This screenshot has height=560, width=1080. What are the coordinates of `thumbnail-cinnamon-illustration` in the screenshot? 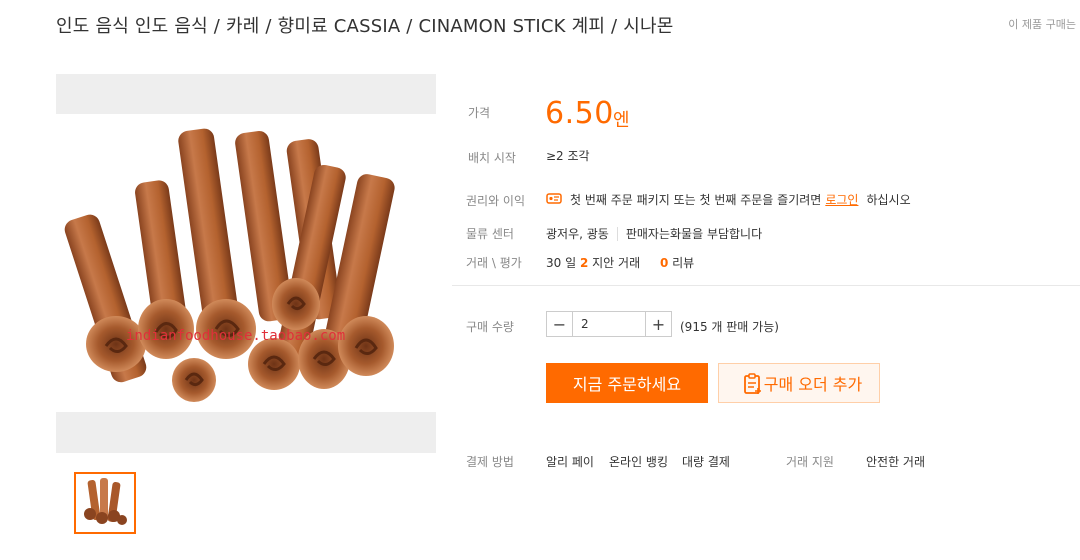 It's located at (105, 501).